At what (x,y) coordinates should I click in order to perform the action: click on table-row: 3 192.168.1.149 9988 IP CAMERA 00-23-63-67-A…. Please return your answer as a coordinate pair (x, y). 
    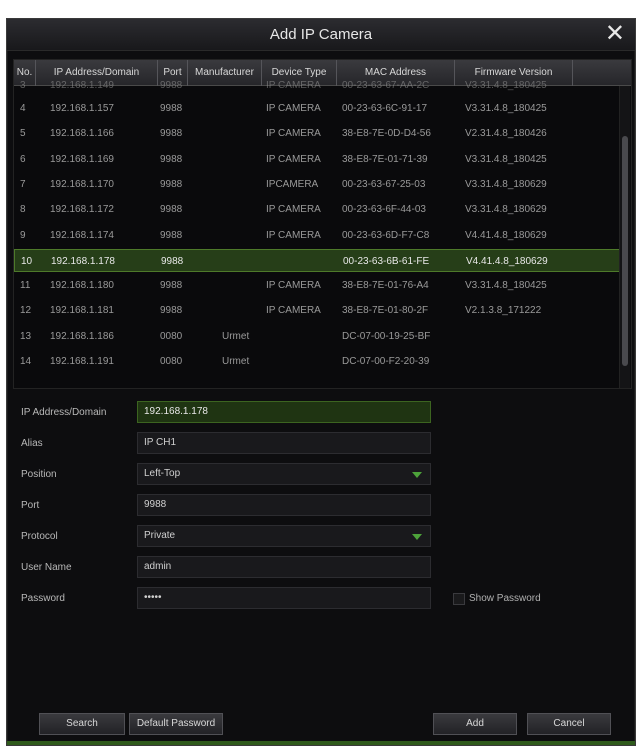
    Looking at the image, I should click on (317, 85).